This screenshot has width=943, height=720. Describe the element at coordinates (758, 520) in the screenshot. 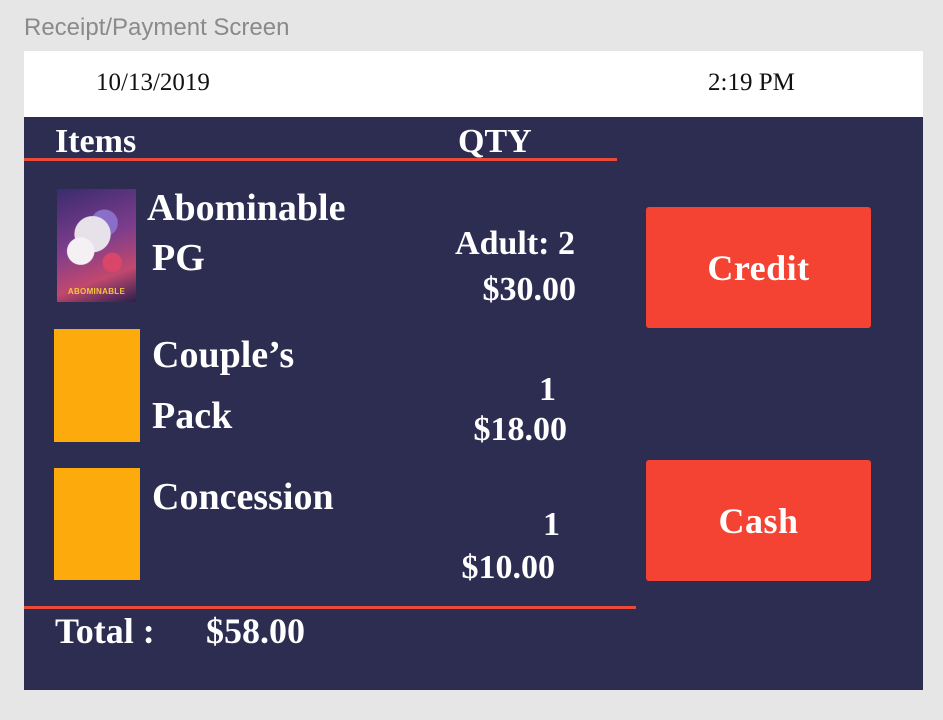

I see `cash-button: Cash` at that location.